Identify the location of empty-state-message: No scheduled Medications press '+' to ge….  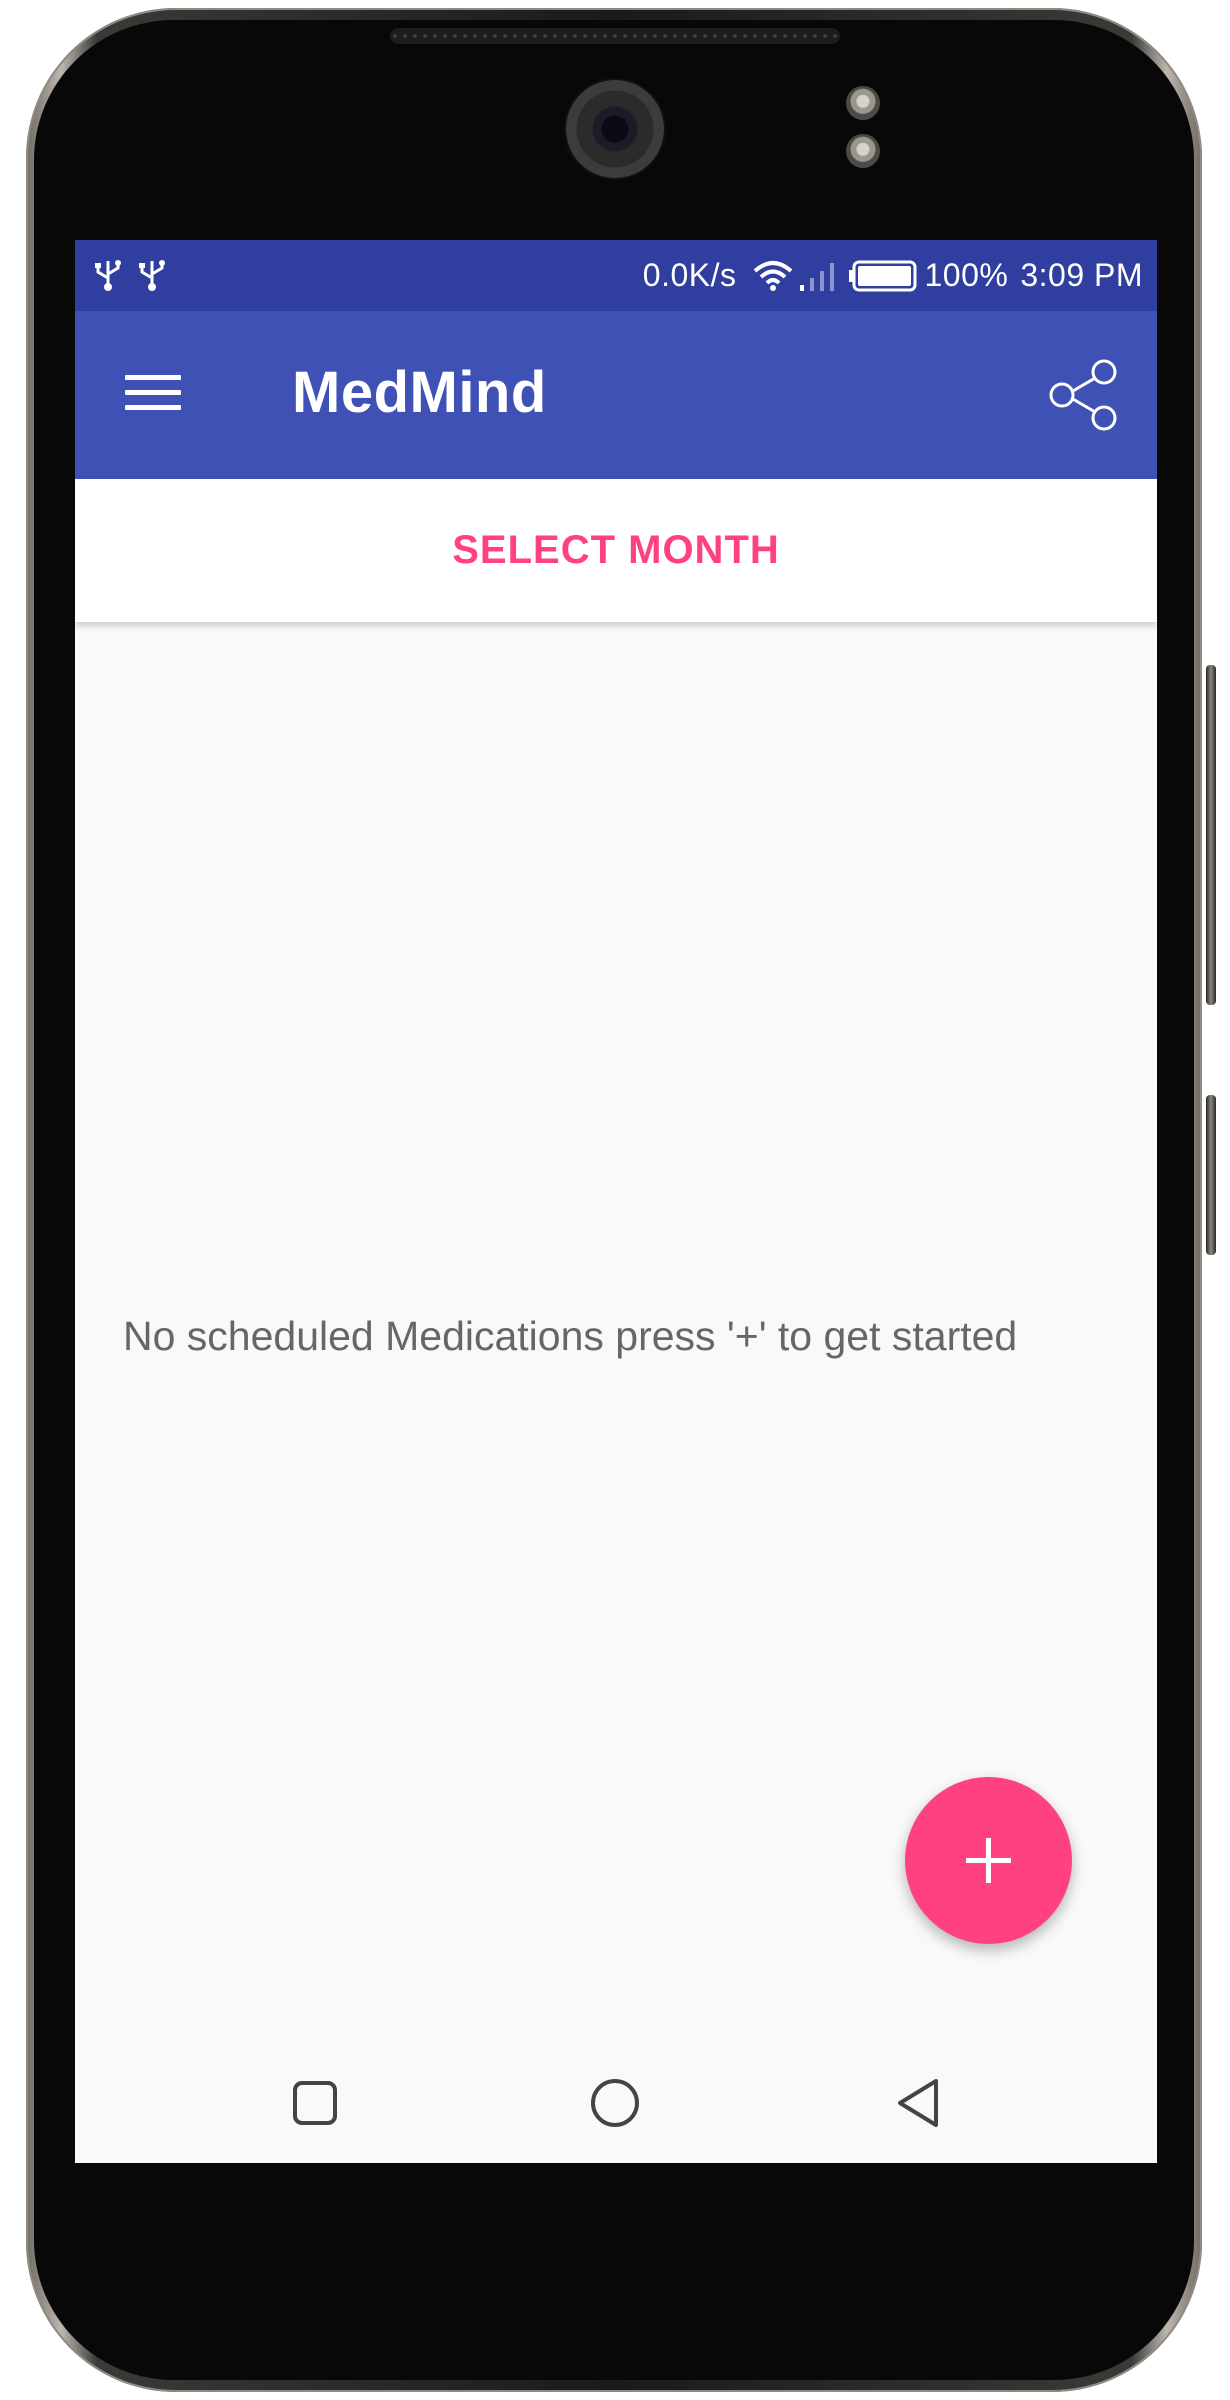
(570, 1336).